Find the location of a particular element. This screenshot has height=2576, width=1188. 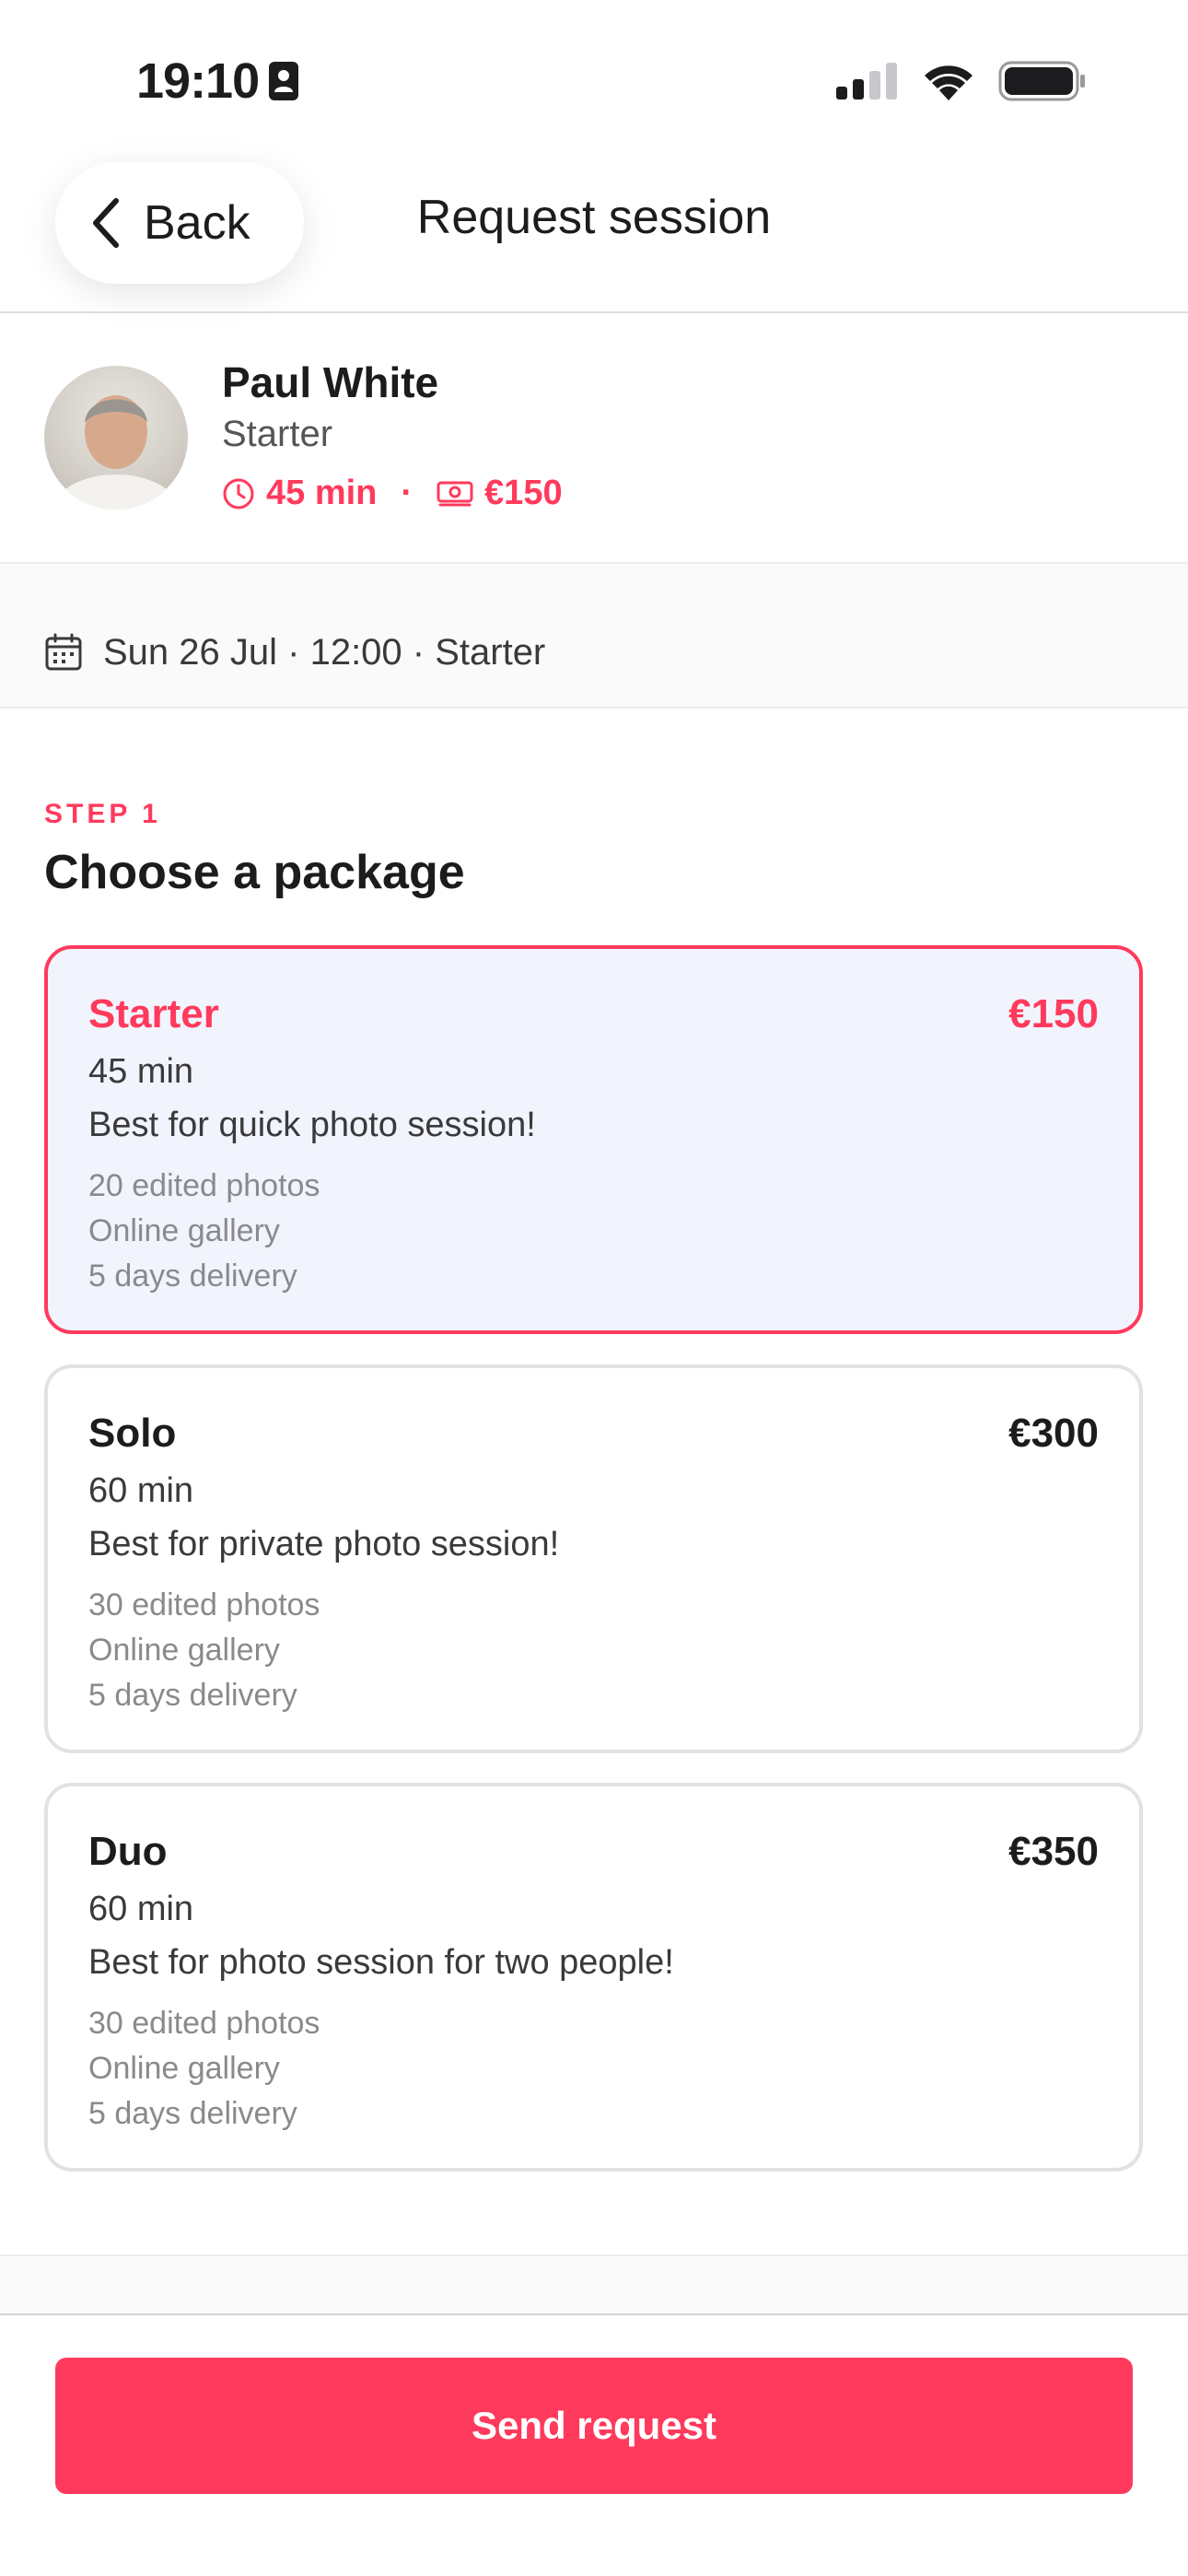

cash-icon is located at coordinates (455, 493).